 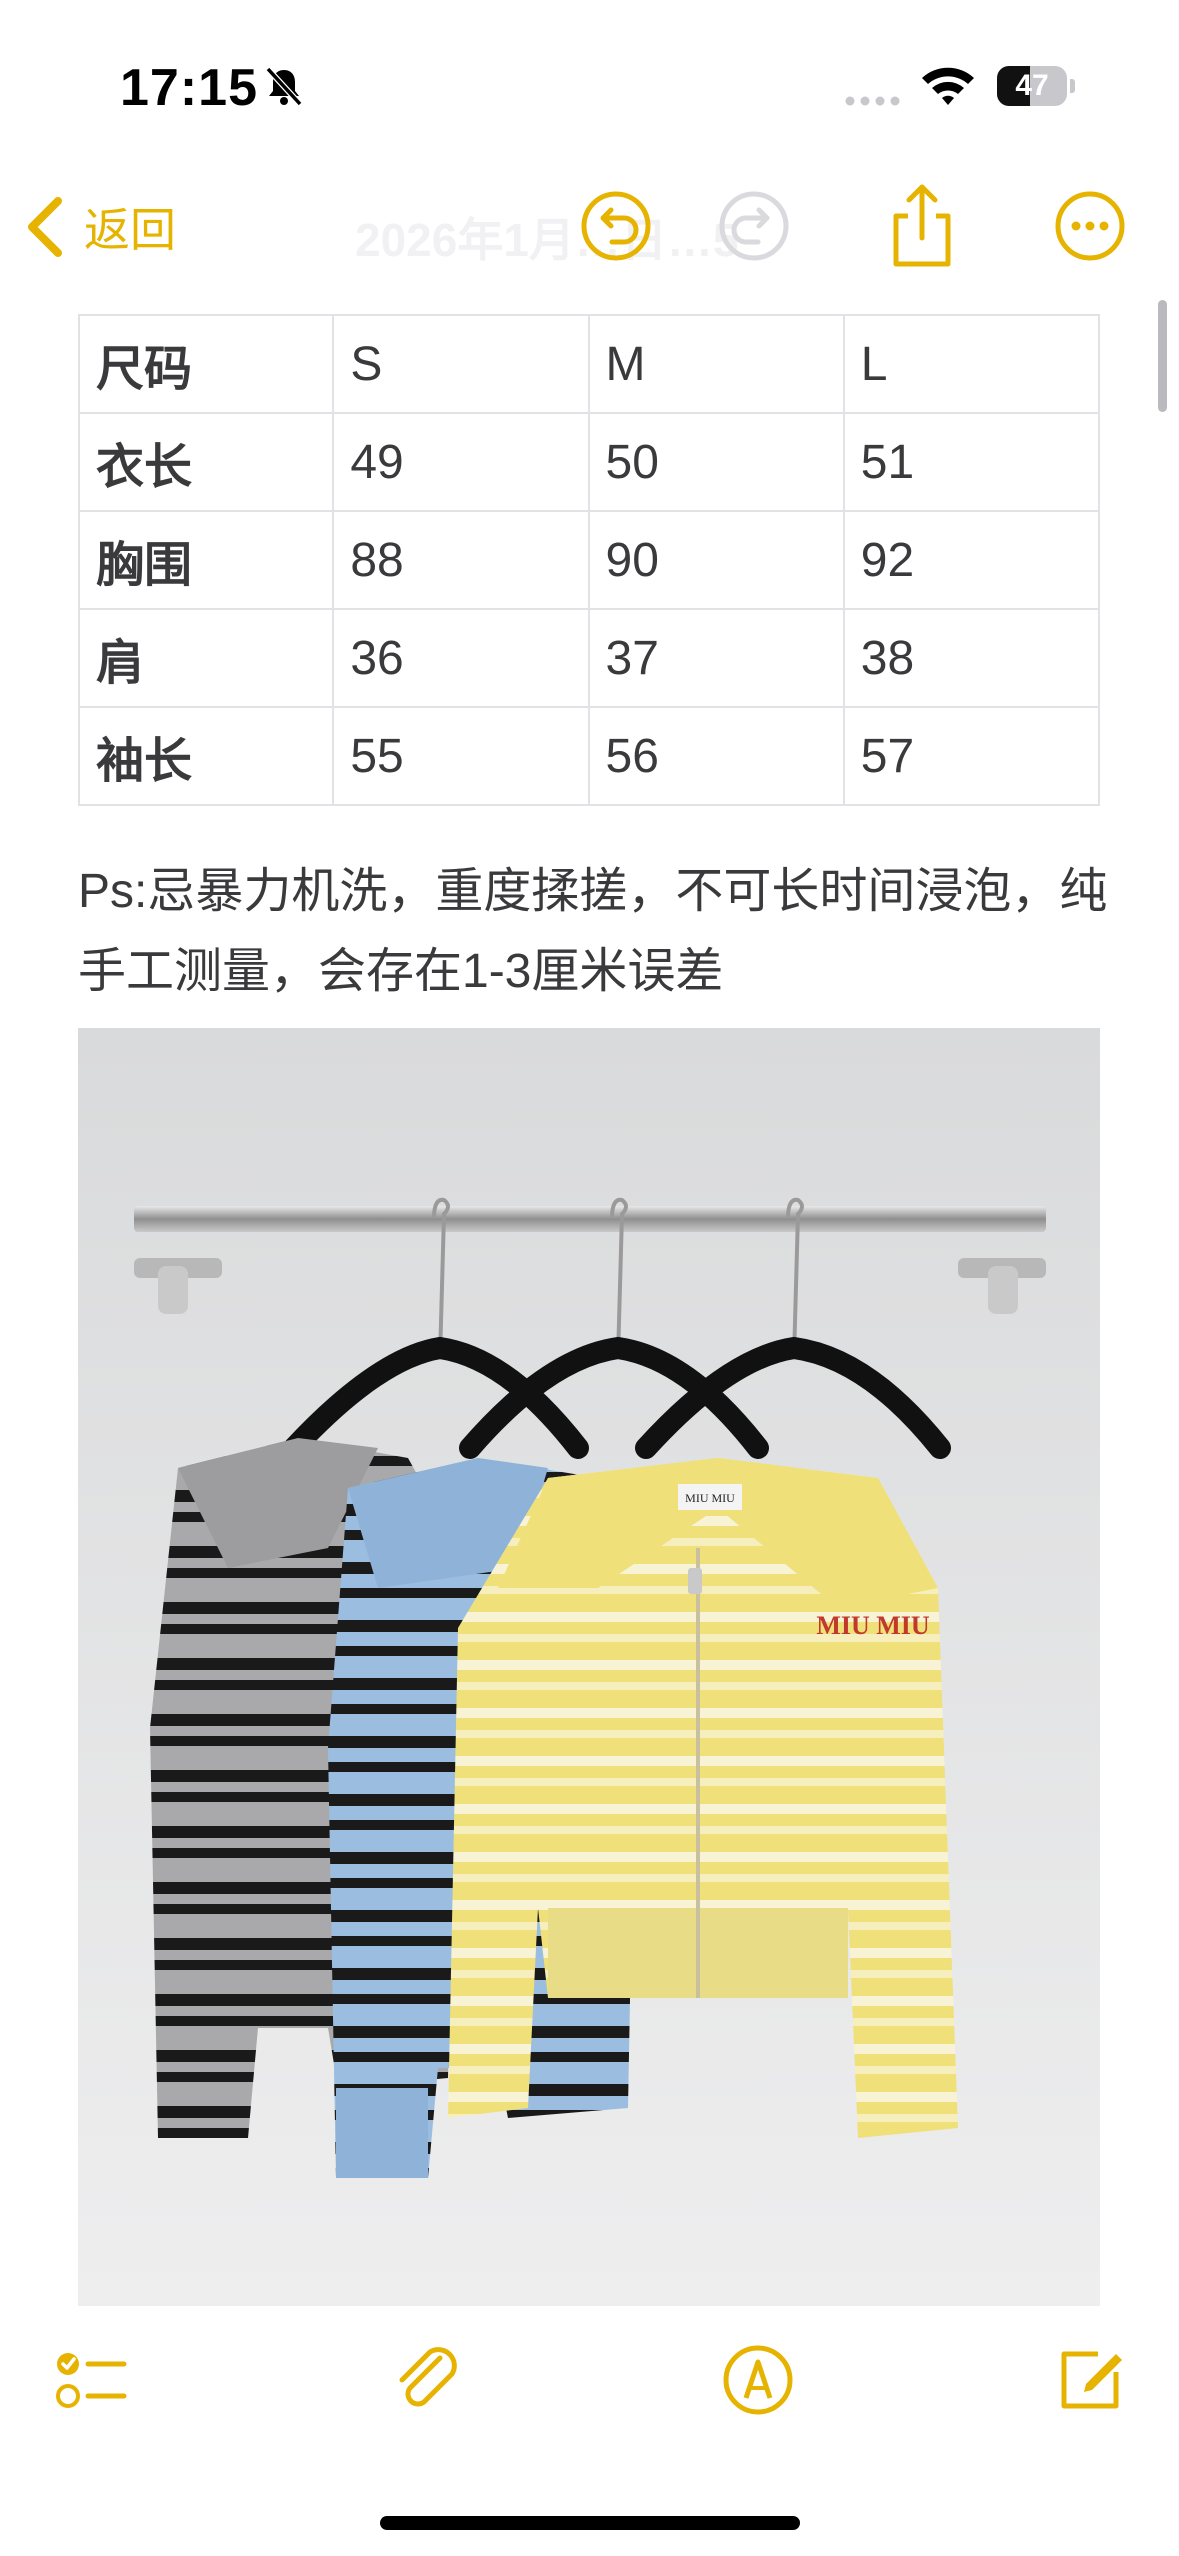 What do you see at coordinates (1162, 356) in the screenshot?
I see `scroll-indicator` at bounding box center [1162, 356].